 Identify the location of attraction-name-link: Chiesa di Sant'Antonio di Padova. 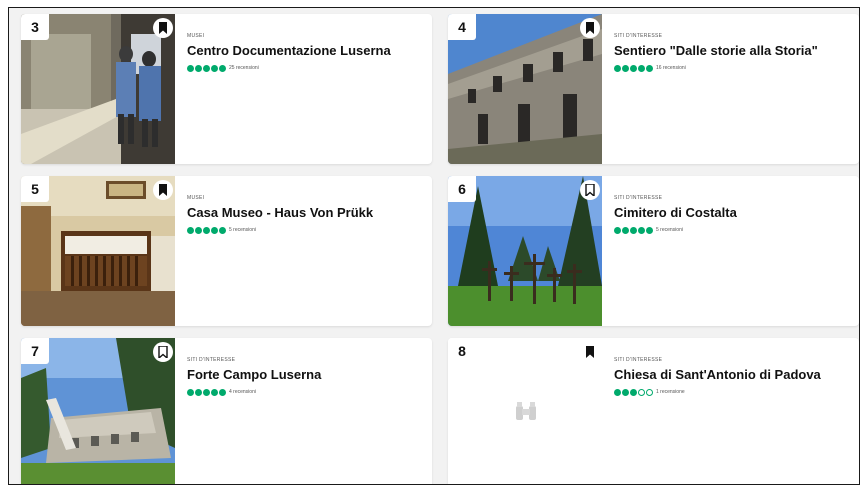
(731, 374).